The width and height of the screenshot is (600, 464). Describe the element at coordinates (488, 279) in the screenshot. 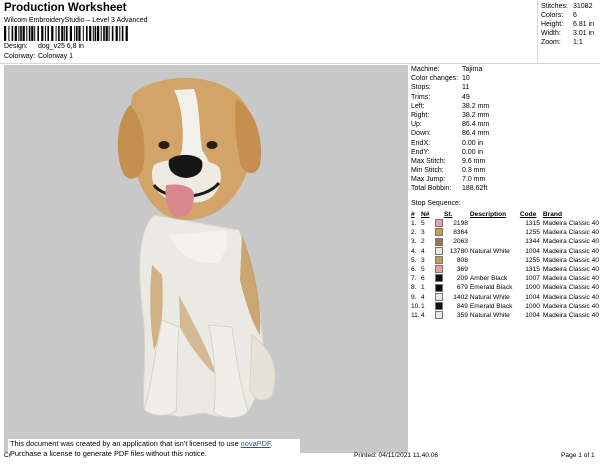

I see `thread-description: Amber Black` at that location.